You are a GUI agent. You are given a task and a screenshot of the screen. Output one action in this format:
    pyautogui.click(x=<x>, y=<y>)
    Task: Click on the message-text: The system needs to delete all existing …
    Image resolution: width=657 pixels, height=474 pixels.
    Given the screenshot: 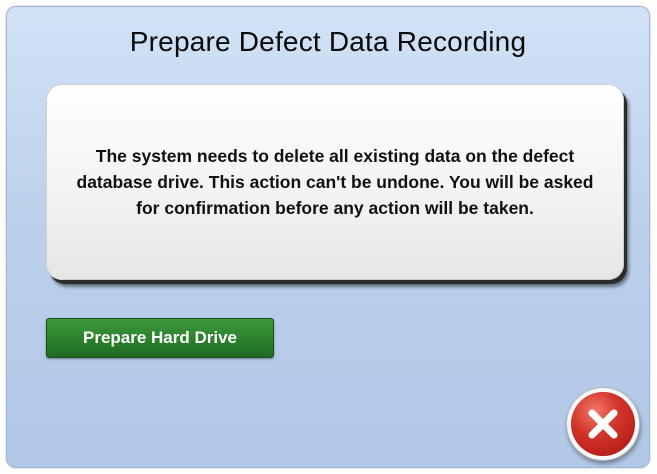 What is the action you would take?
    pyautogui.click(x=335, y=182)
    